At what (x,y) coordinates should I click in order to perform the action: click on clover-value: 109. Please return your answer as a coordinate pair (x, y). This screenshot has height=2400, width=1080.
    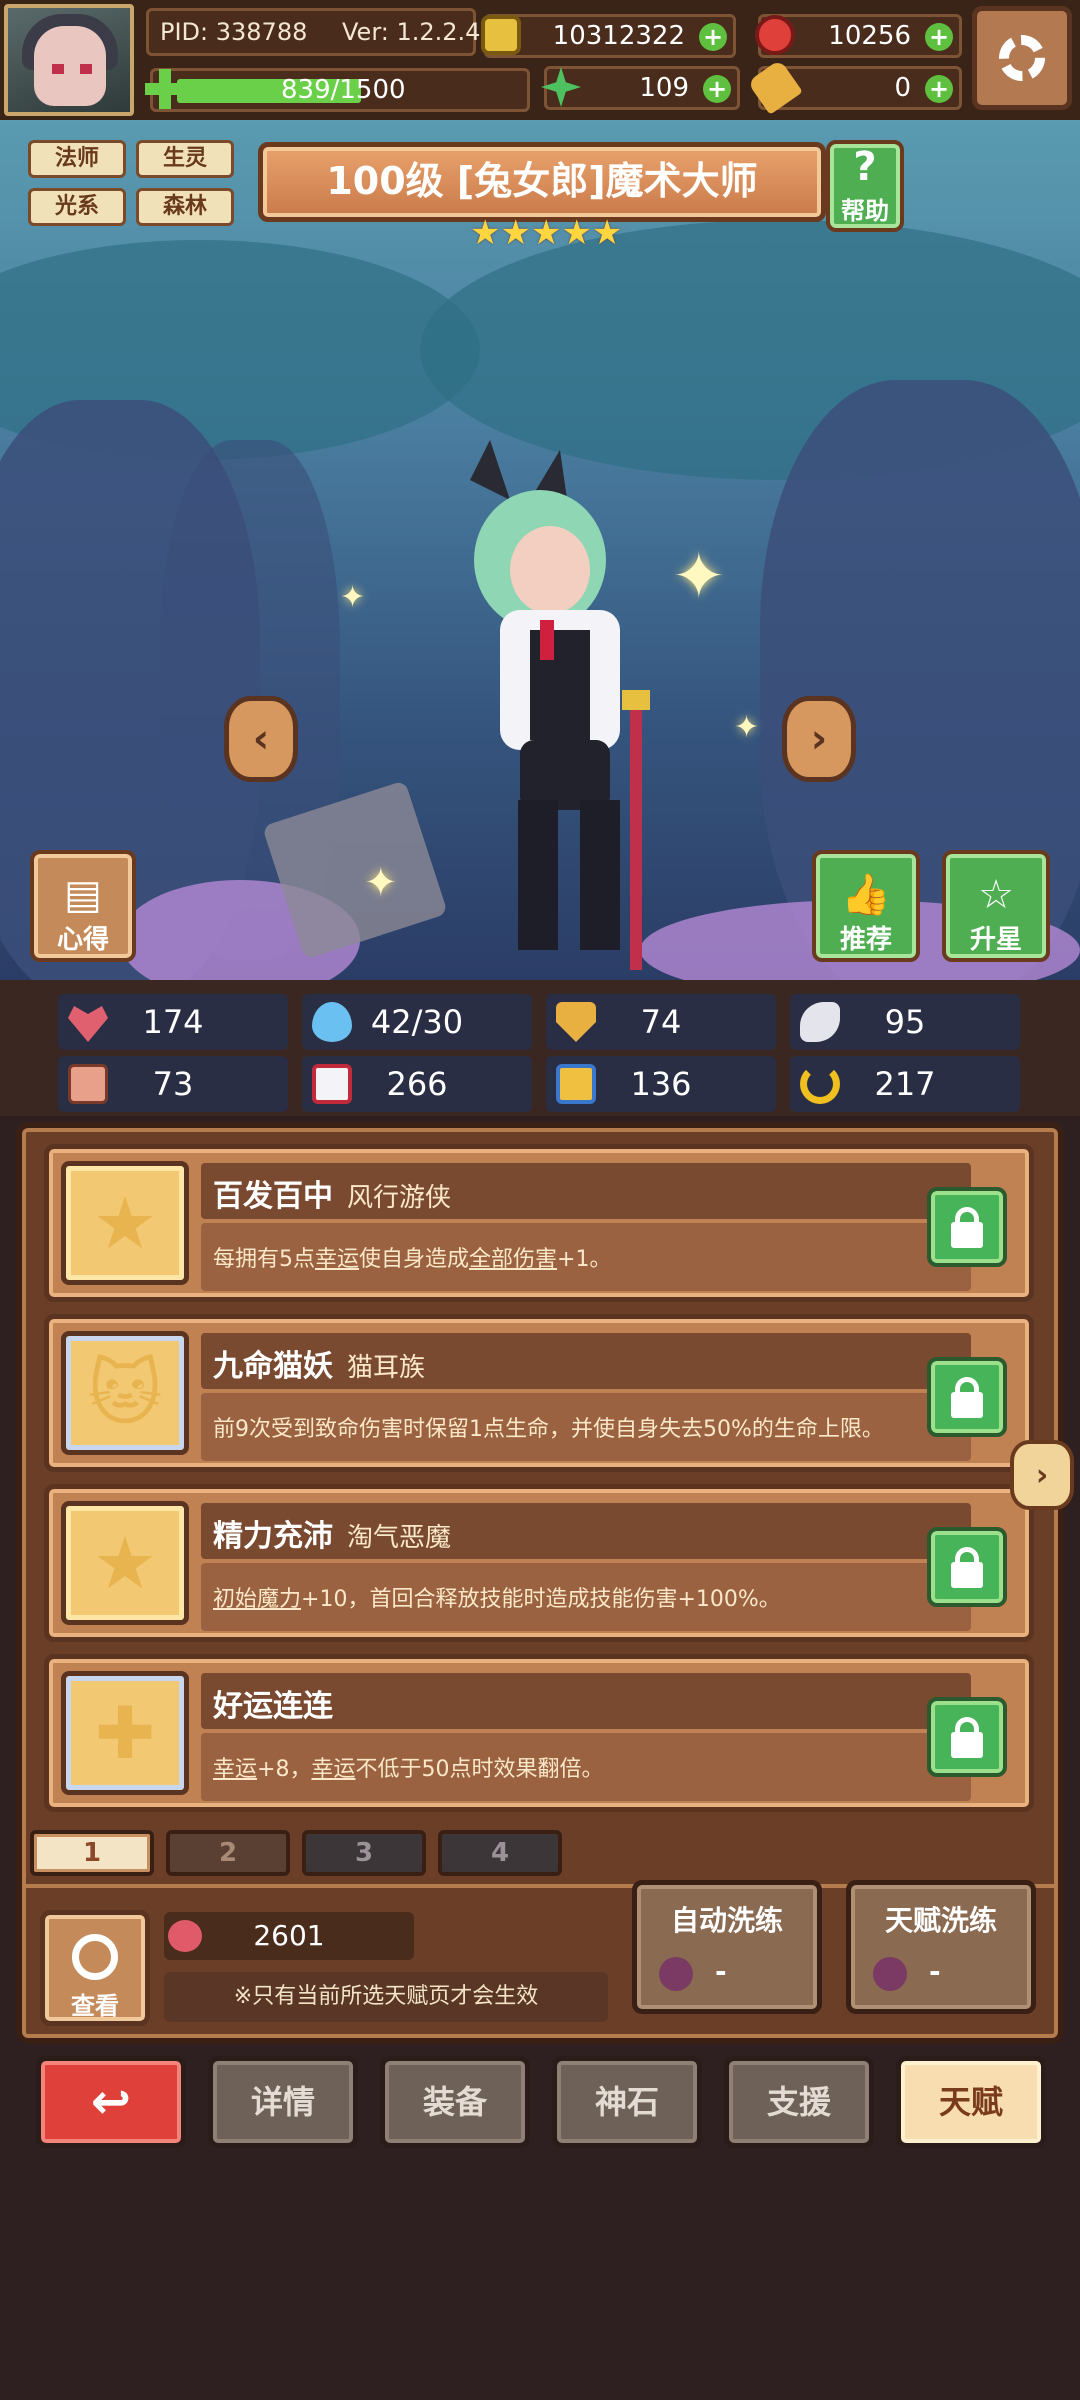
    Looking at the image, I should click on (664, 88).